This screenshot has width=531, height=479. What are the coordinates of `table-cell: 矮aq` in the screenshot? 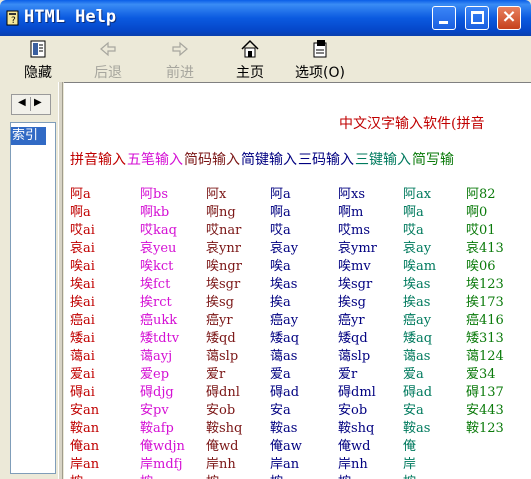 It's located at (418, 338).